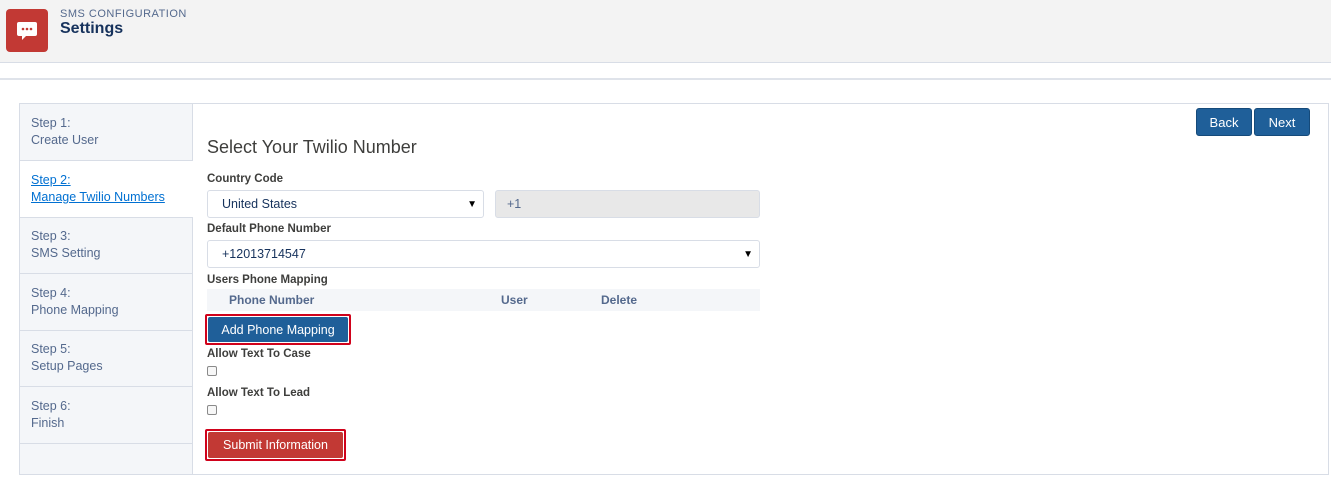  Describe the element at coordinates (51, 236) in the screenshot. I see `step-number: Step 3:` at that location.